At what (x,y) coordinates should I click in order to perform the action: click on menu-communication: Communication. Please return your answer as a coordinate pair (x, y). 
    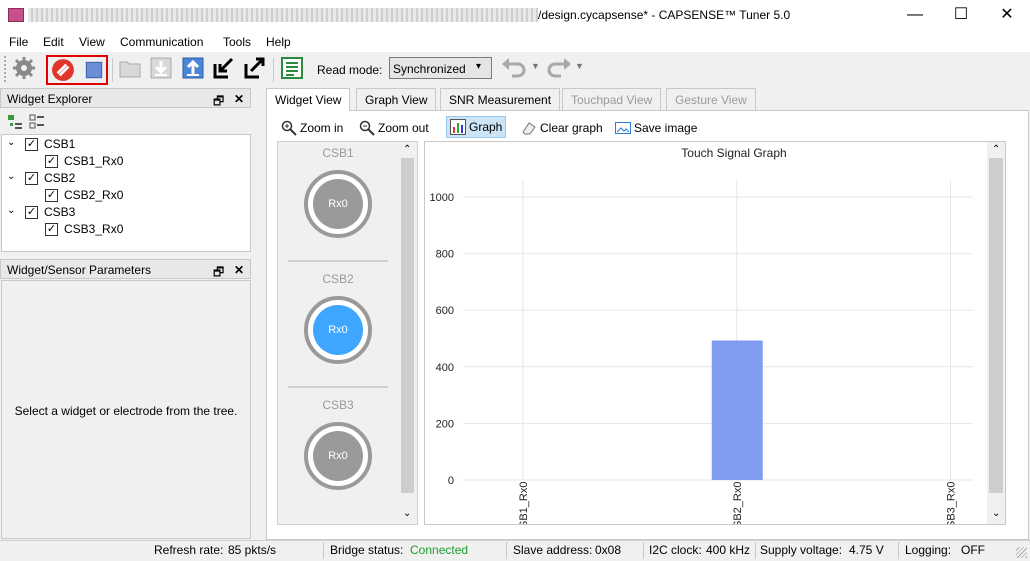
    Looking at the image, I should click on (161, 42).